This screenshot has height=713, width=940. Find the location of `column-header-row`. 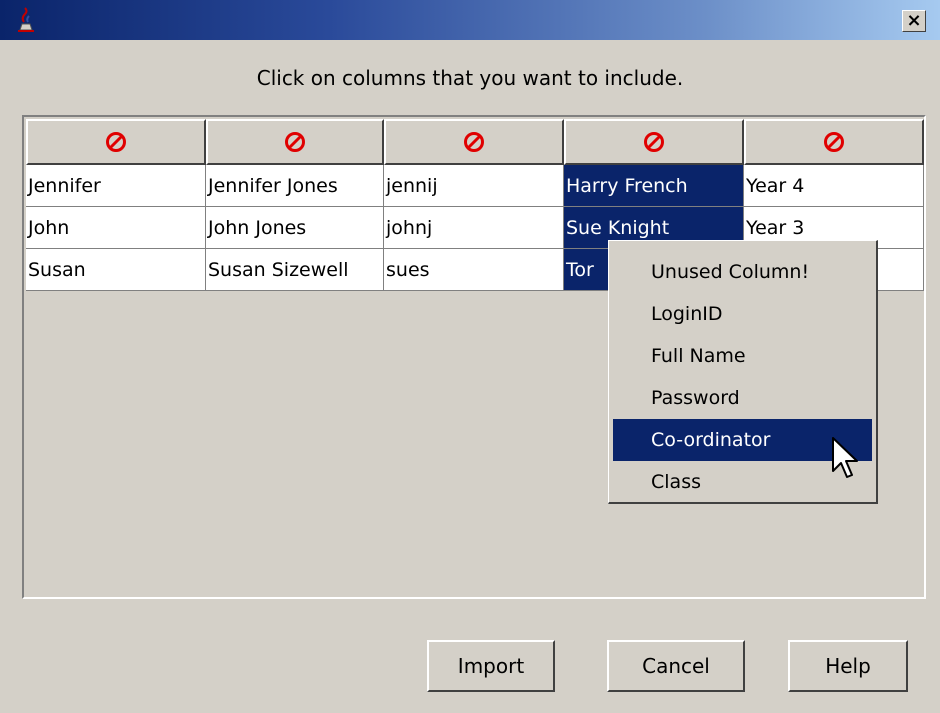

column-header-row is located at coordinates (475, 142).